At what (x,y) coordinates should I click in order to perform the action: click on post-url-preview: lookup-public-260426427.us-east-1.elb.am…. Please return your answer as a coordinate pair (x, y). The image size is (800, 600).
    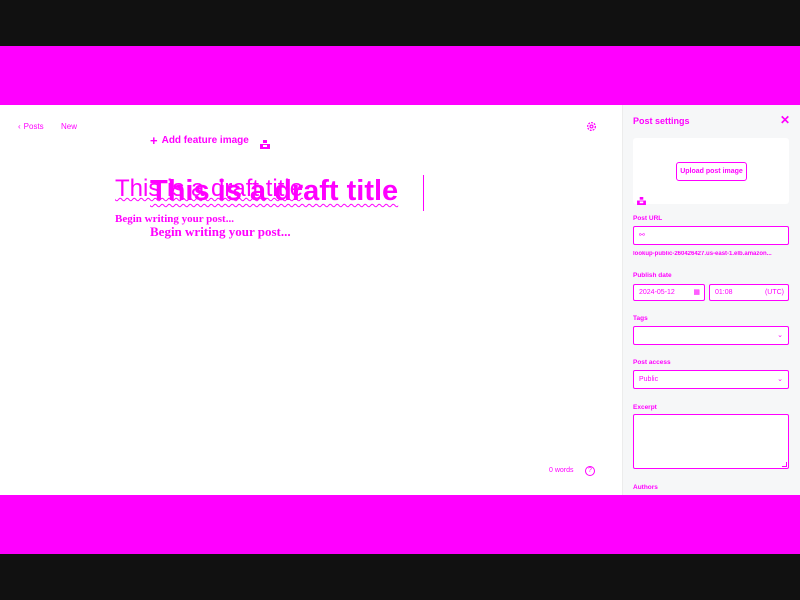
    Looking at the image, I should click on (702, 254).